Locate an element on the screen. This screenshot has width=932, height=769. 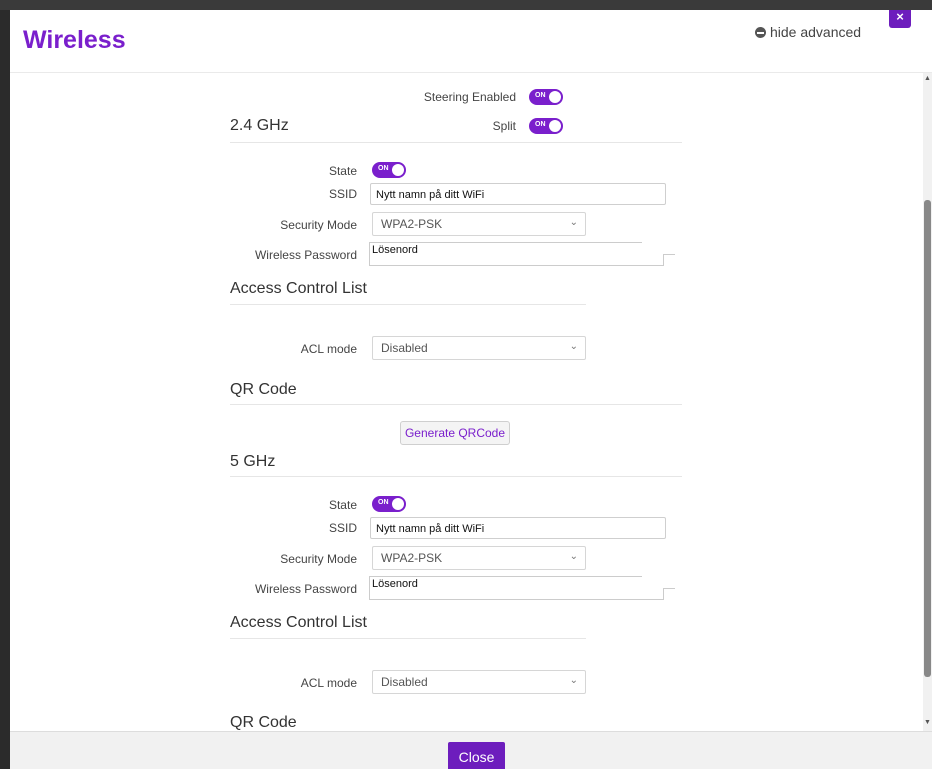
band-24-state-toggle: ON is located at coordinates (389, 170).